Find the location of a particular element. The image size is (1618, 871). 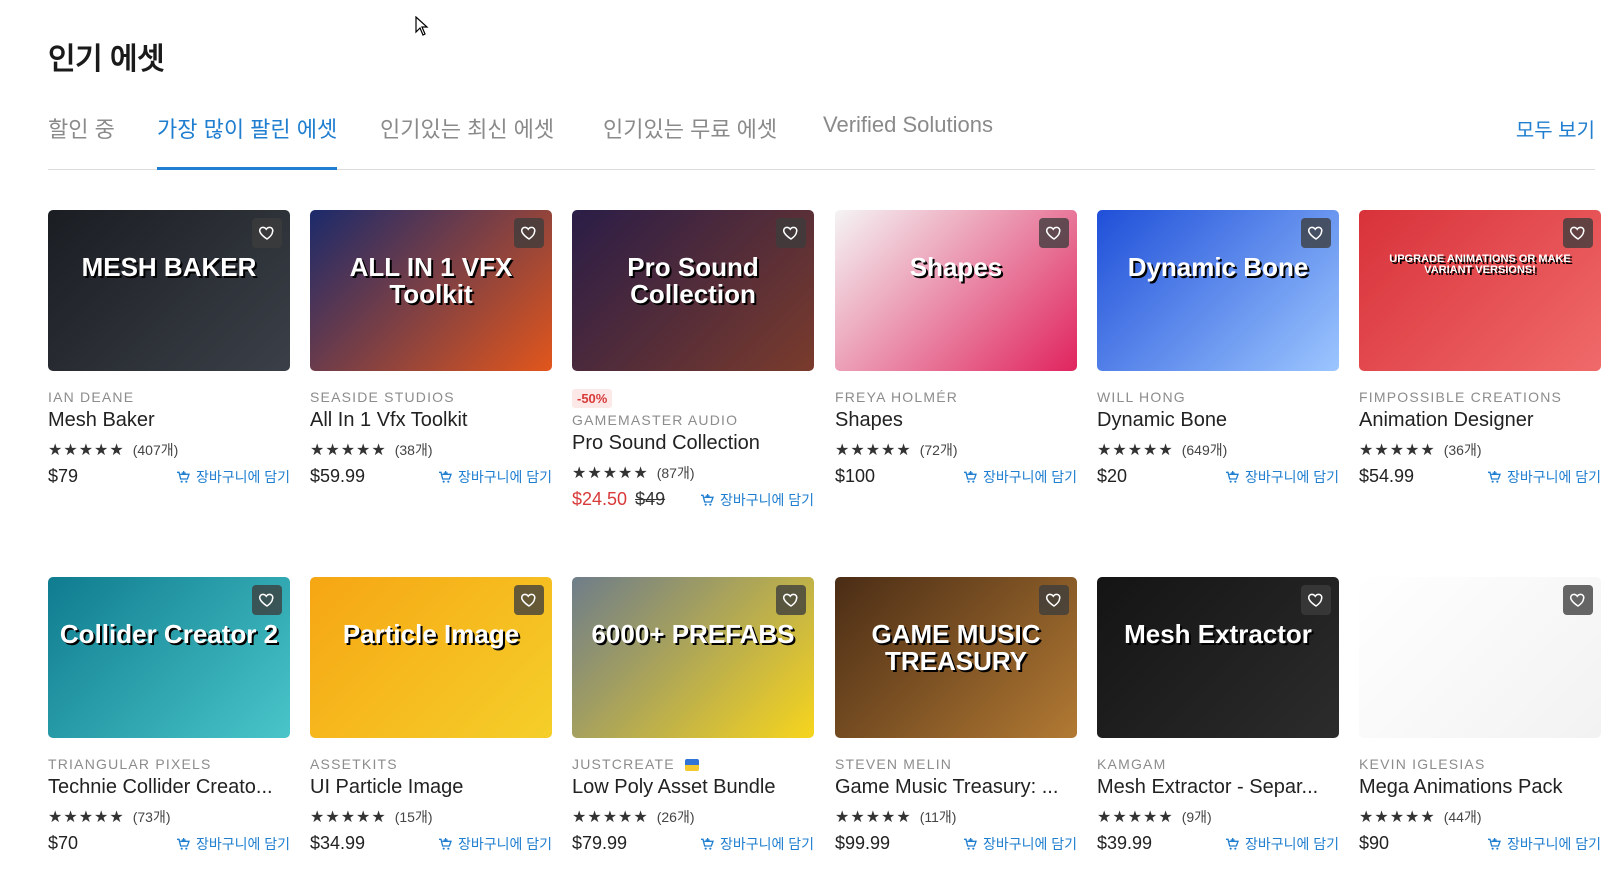

asset-title: UI Particle Image is located at coordinates (431, 790).